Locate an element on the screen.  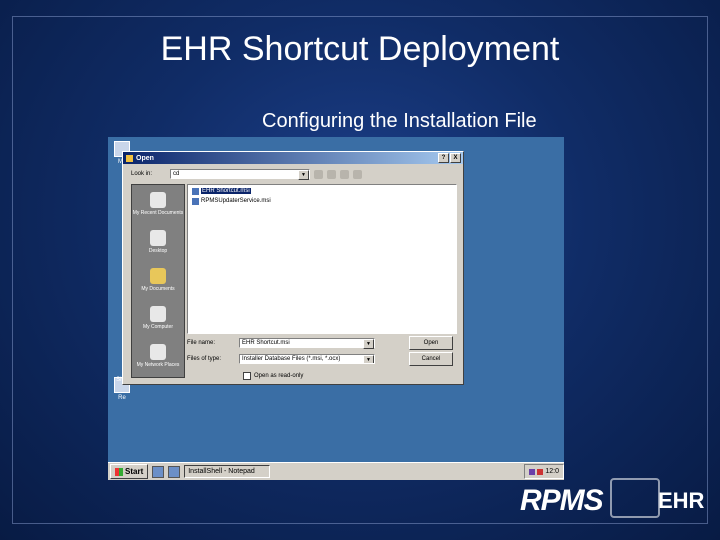
my-computer-icon is located at coordinates (158, 314).